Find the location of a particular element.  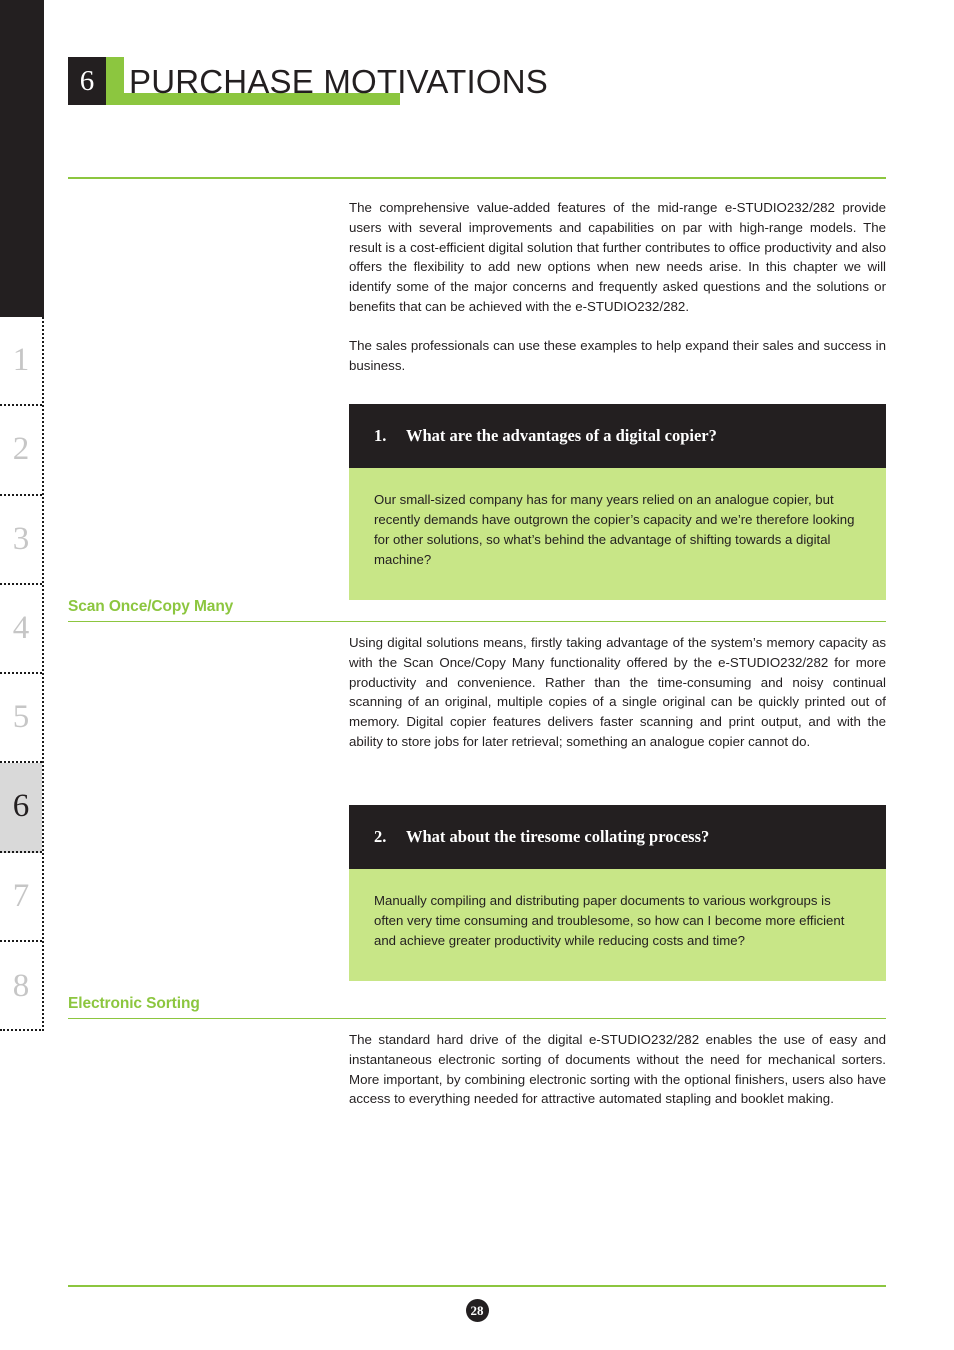

sidebar-tab-3: 3 is located at coordinates (21, 540).